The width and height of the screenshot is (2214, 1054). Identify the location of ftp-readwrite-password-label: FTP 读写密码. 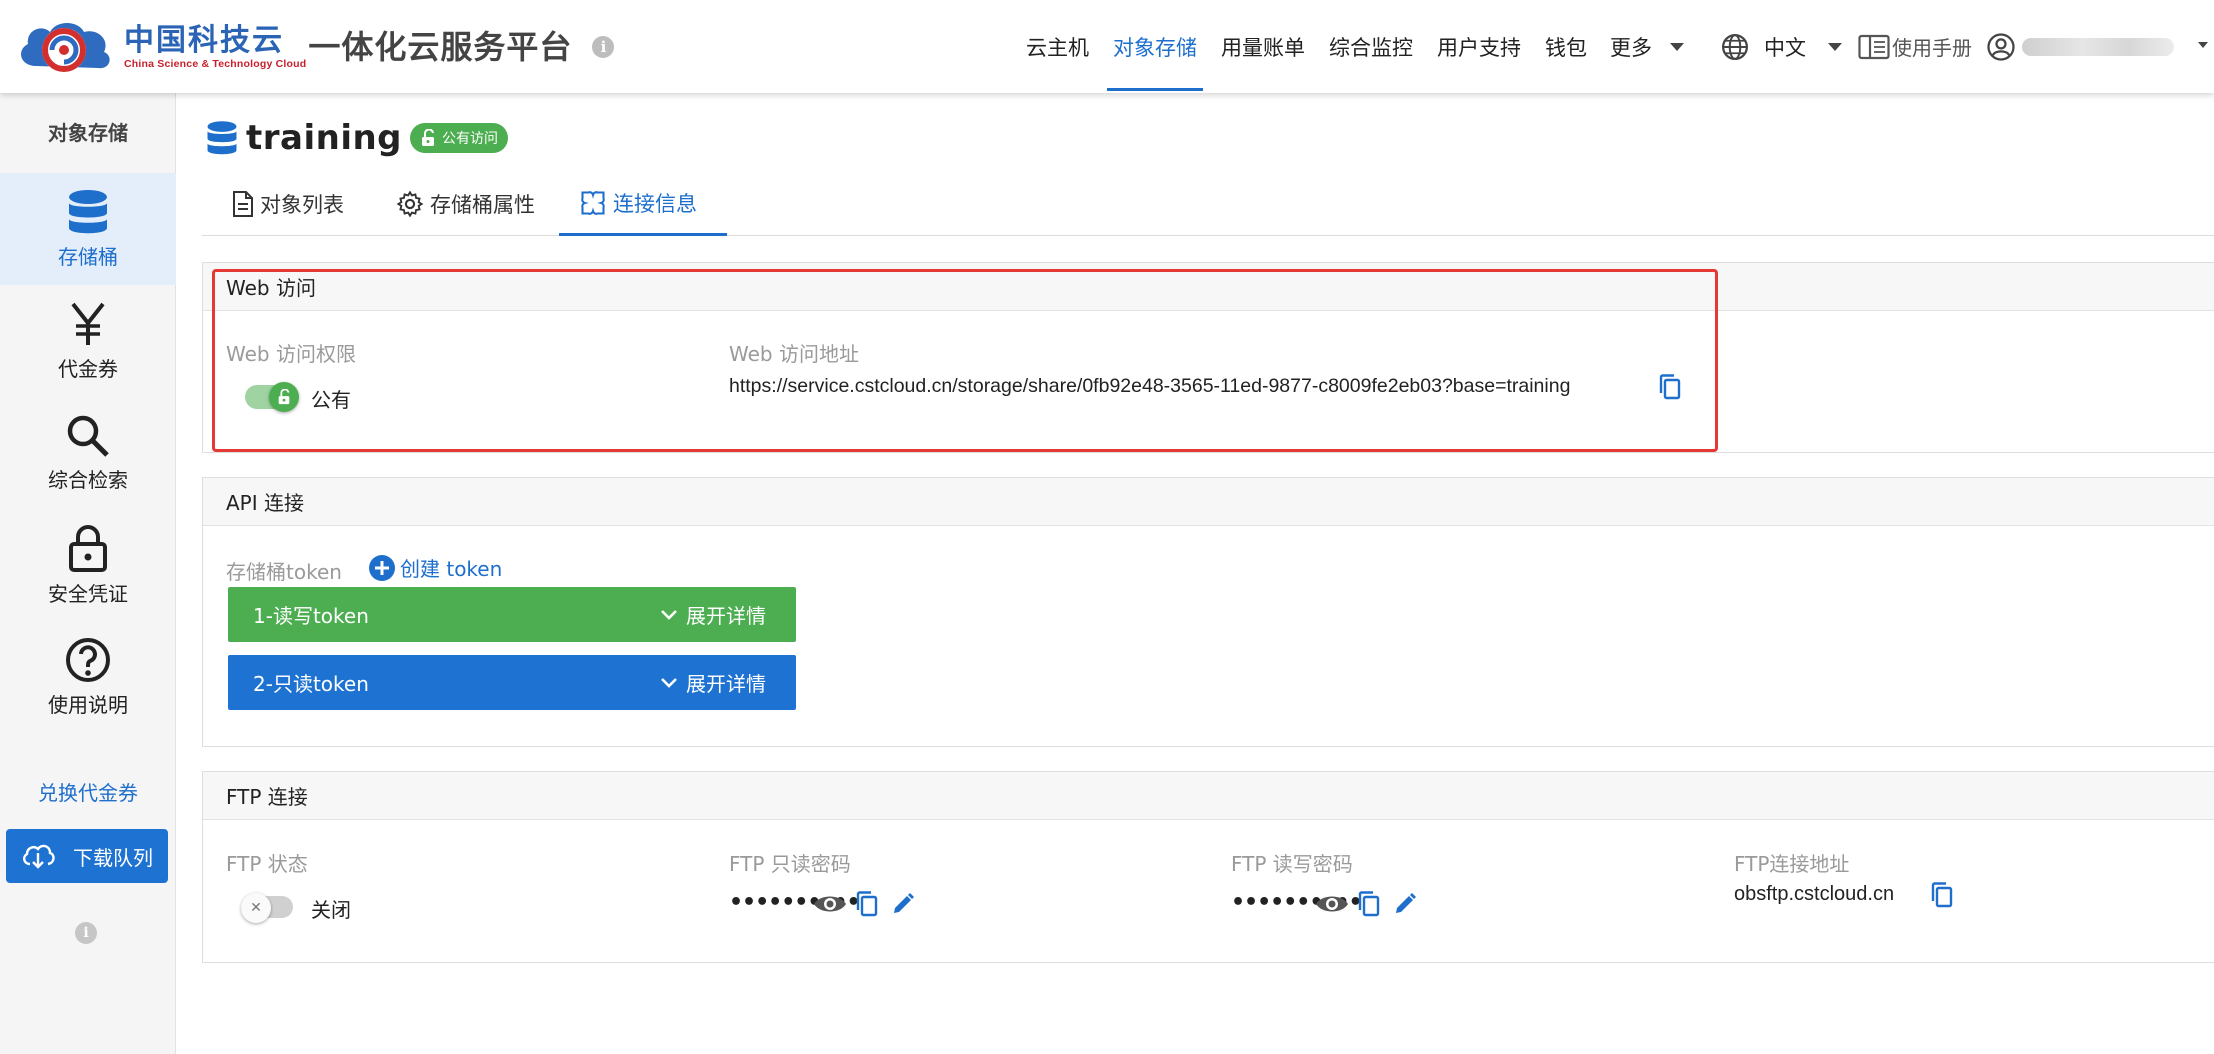
(1292, 864).